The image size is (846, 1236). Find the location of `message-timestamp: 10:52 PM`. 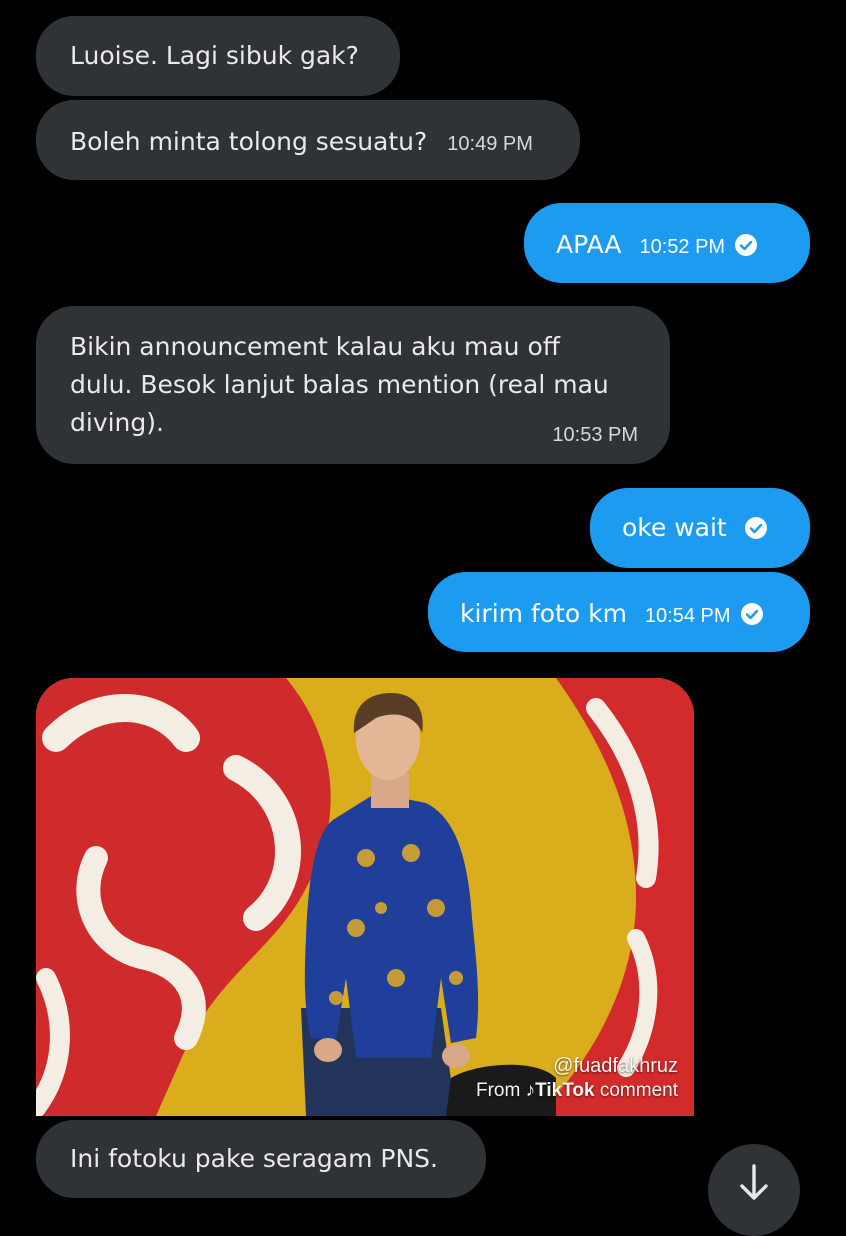

message-timestamp: 10:52 PM is located at coordinates (682, 247).